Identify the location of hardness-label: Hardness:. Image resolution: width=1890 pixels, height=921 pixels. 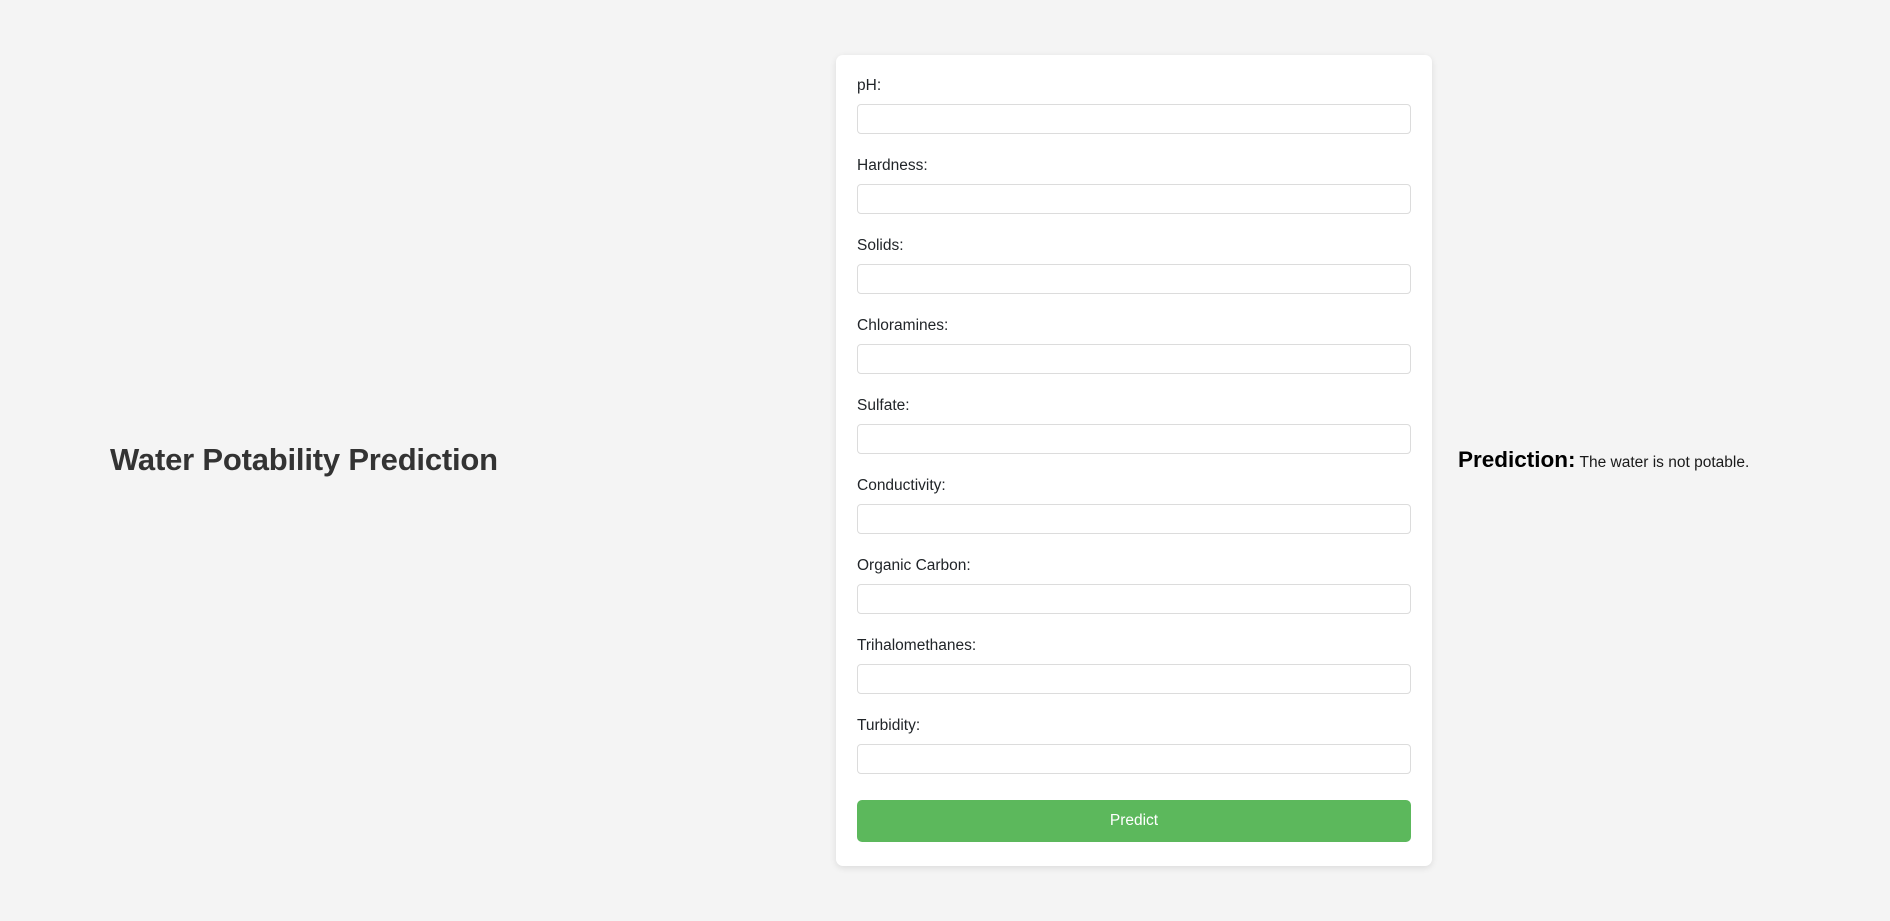
(892, 166).